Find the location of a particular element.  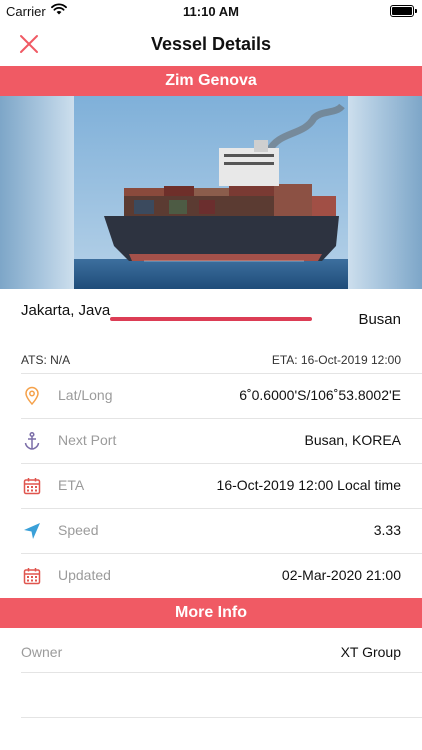

page-title: Vessel Details is located at coordinates (211, 44).